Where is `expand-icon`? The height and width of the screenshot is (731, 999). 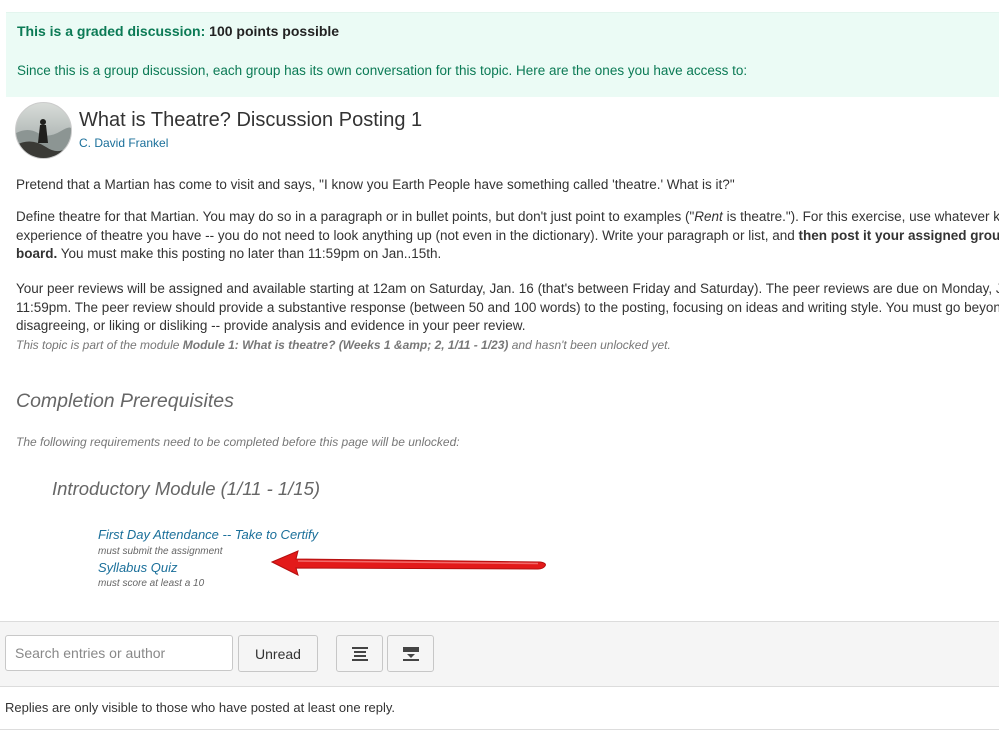
expand-icon is located at coordinates (359, 653).